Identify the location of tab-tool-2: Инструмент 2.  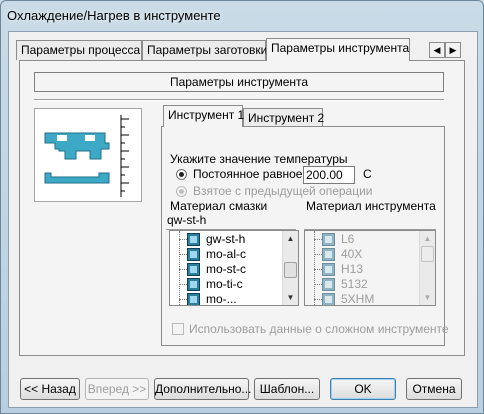
(283, 117).